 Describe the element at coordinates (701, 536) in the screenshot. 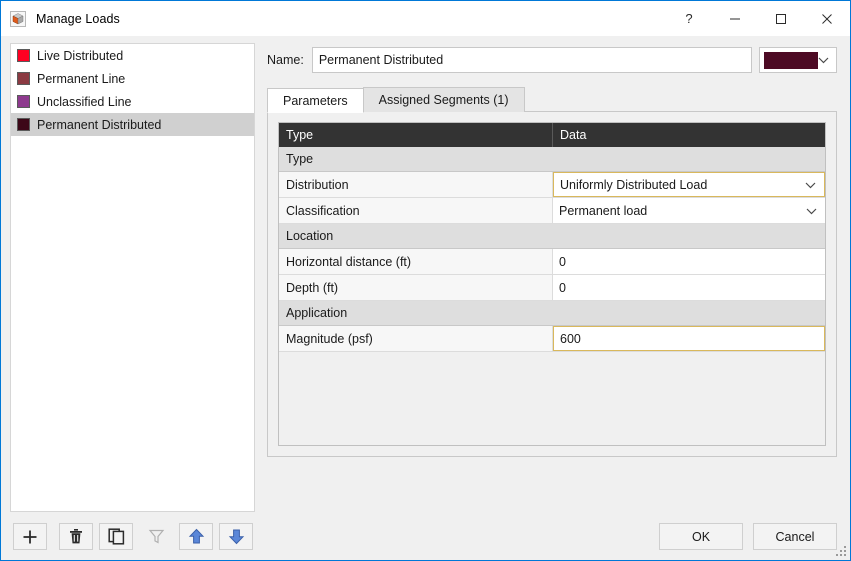

I see `ok-button: OK` at that location.